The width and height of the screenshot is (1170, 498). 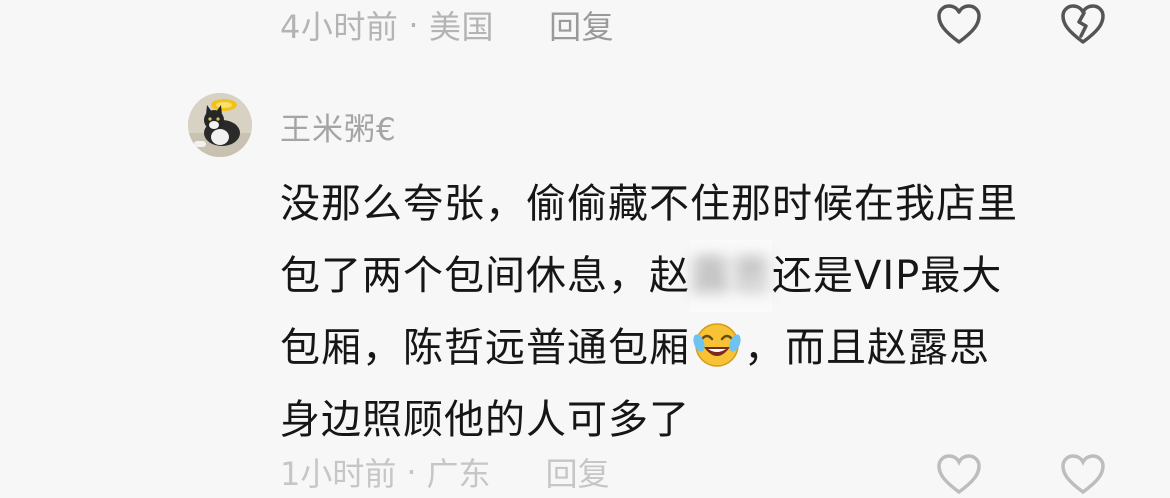 What do you see at coordinates (700, 420) in the screenshot?
I see `comment-line: 身边照顾他的人可多了` at bounding box center [700, 420].